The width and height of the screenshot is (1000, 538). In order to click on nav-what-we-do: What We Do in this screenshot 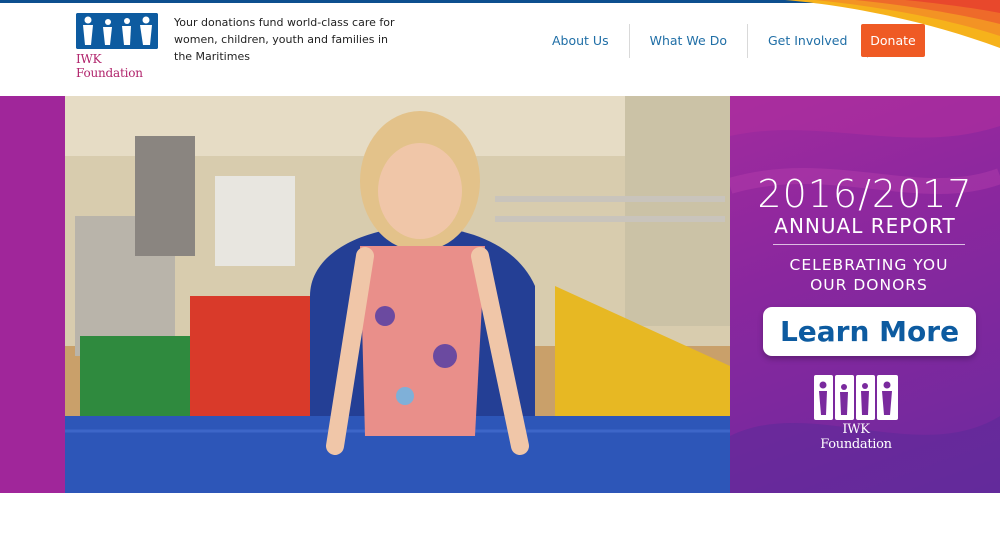, I will do `click(689, 41)`.